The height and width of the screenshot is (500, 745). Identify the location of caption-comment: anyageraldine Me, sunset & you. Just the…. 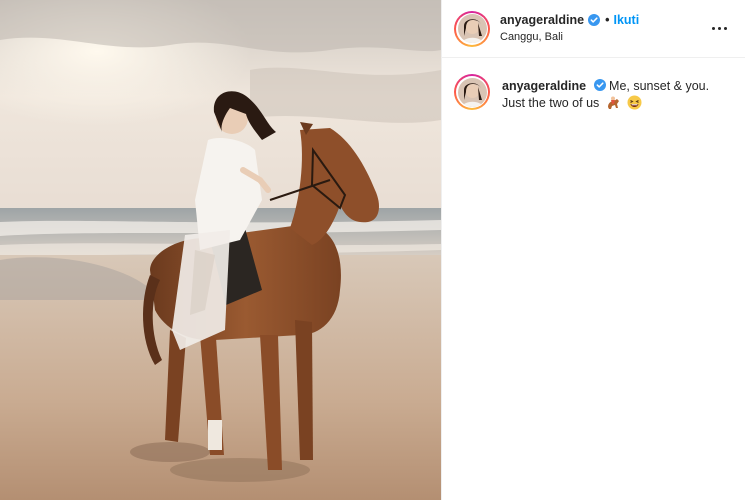
(593, 85).